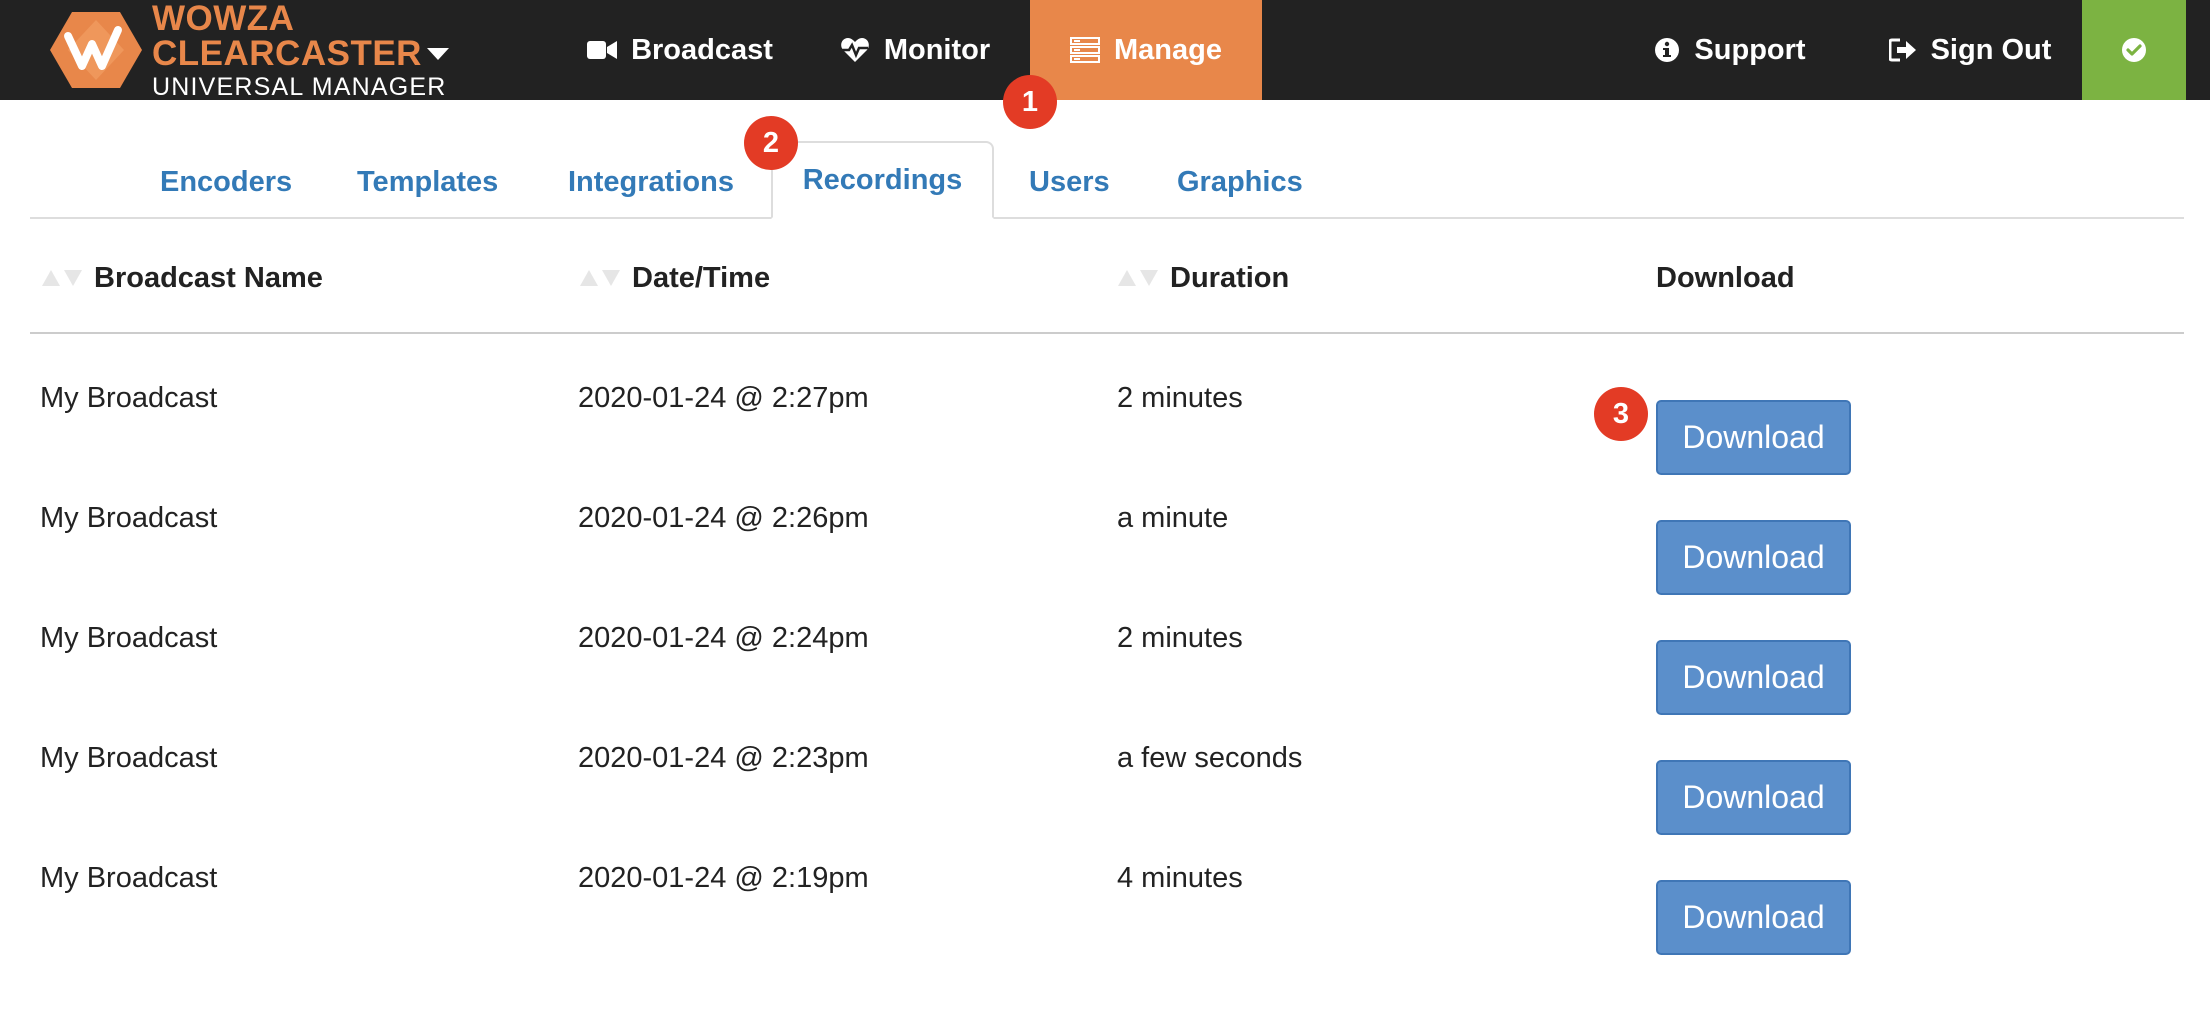 This screenshot has height=1030, width=2210. I want to click on heartbeat-icon, so click(855, 50).